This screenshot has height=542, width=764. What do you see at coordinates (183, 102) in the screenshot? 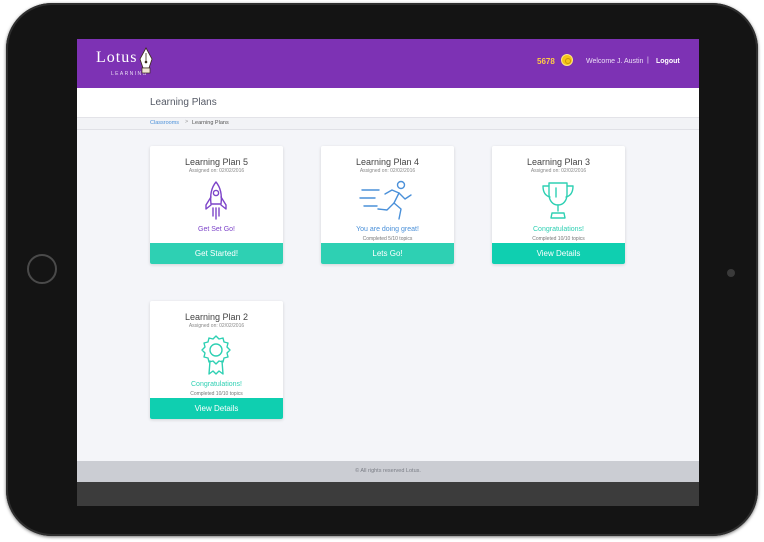
I see `page-title: Learning Plans` at bounding box center [183, 102].